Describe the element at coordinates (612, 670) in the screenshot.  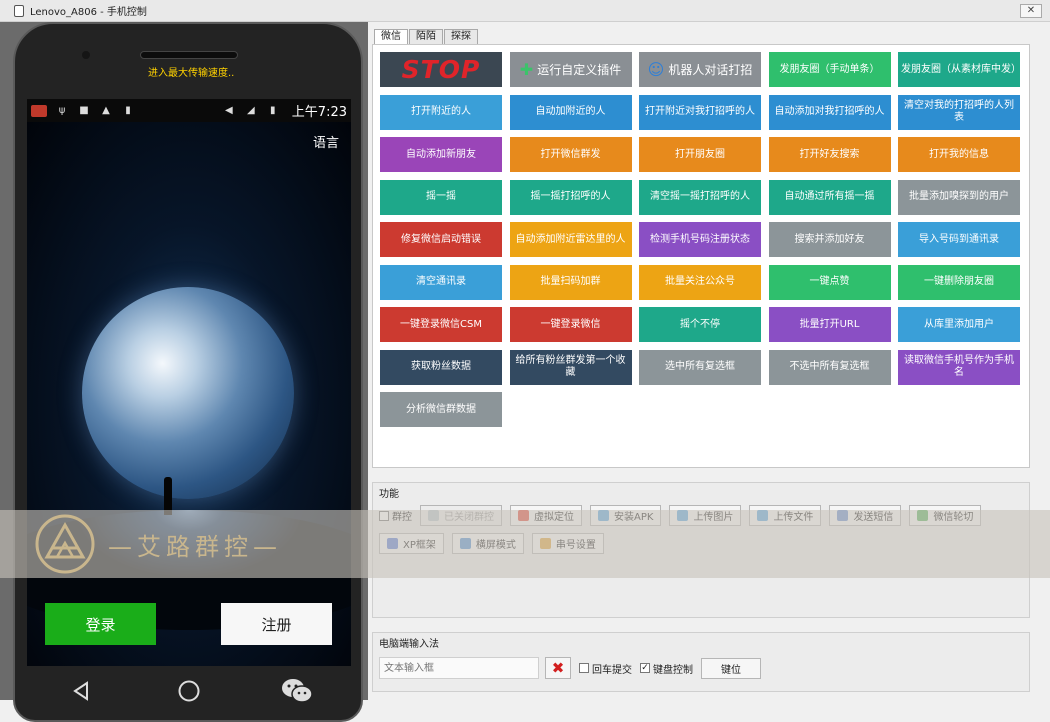
I see `enter-submit-label: 回车提交` at that location.